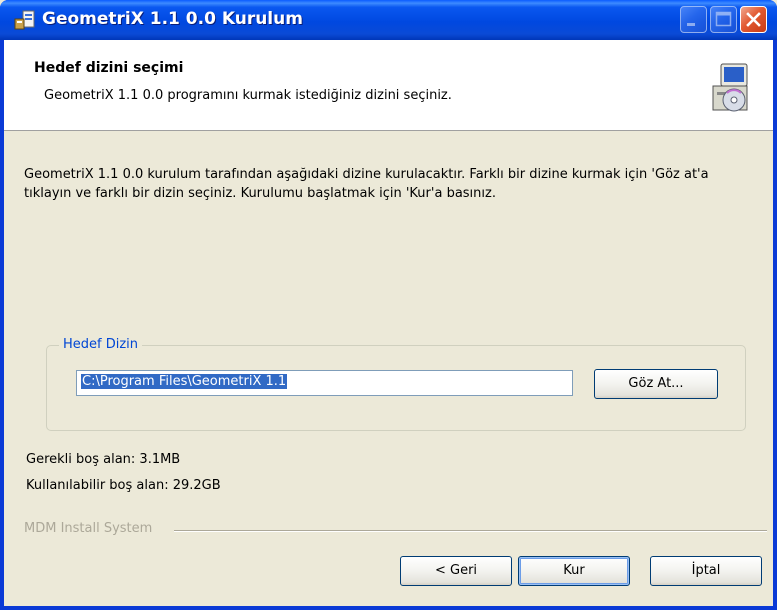 This screenshot has height=610, width=777. I want to click on maximize-icon, so click(723, 19).